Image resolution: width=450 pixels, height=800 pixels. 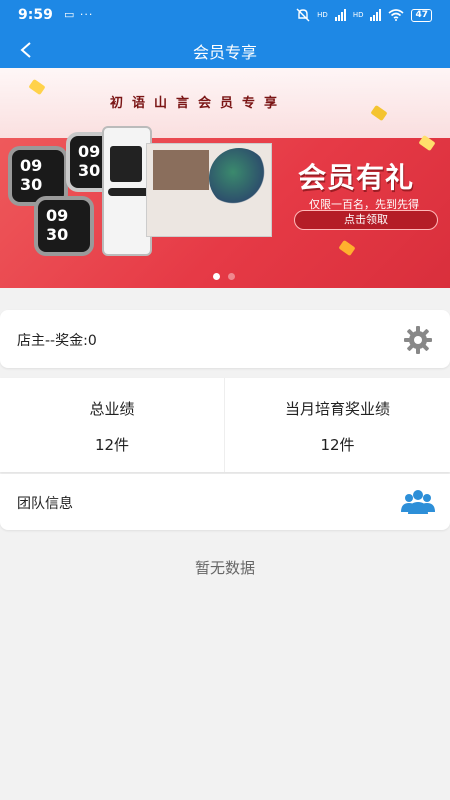 I want to click on page-title: 会员专享, so click(x=224, y=52).